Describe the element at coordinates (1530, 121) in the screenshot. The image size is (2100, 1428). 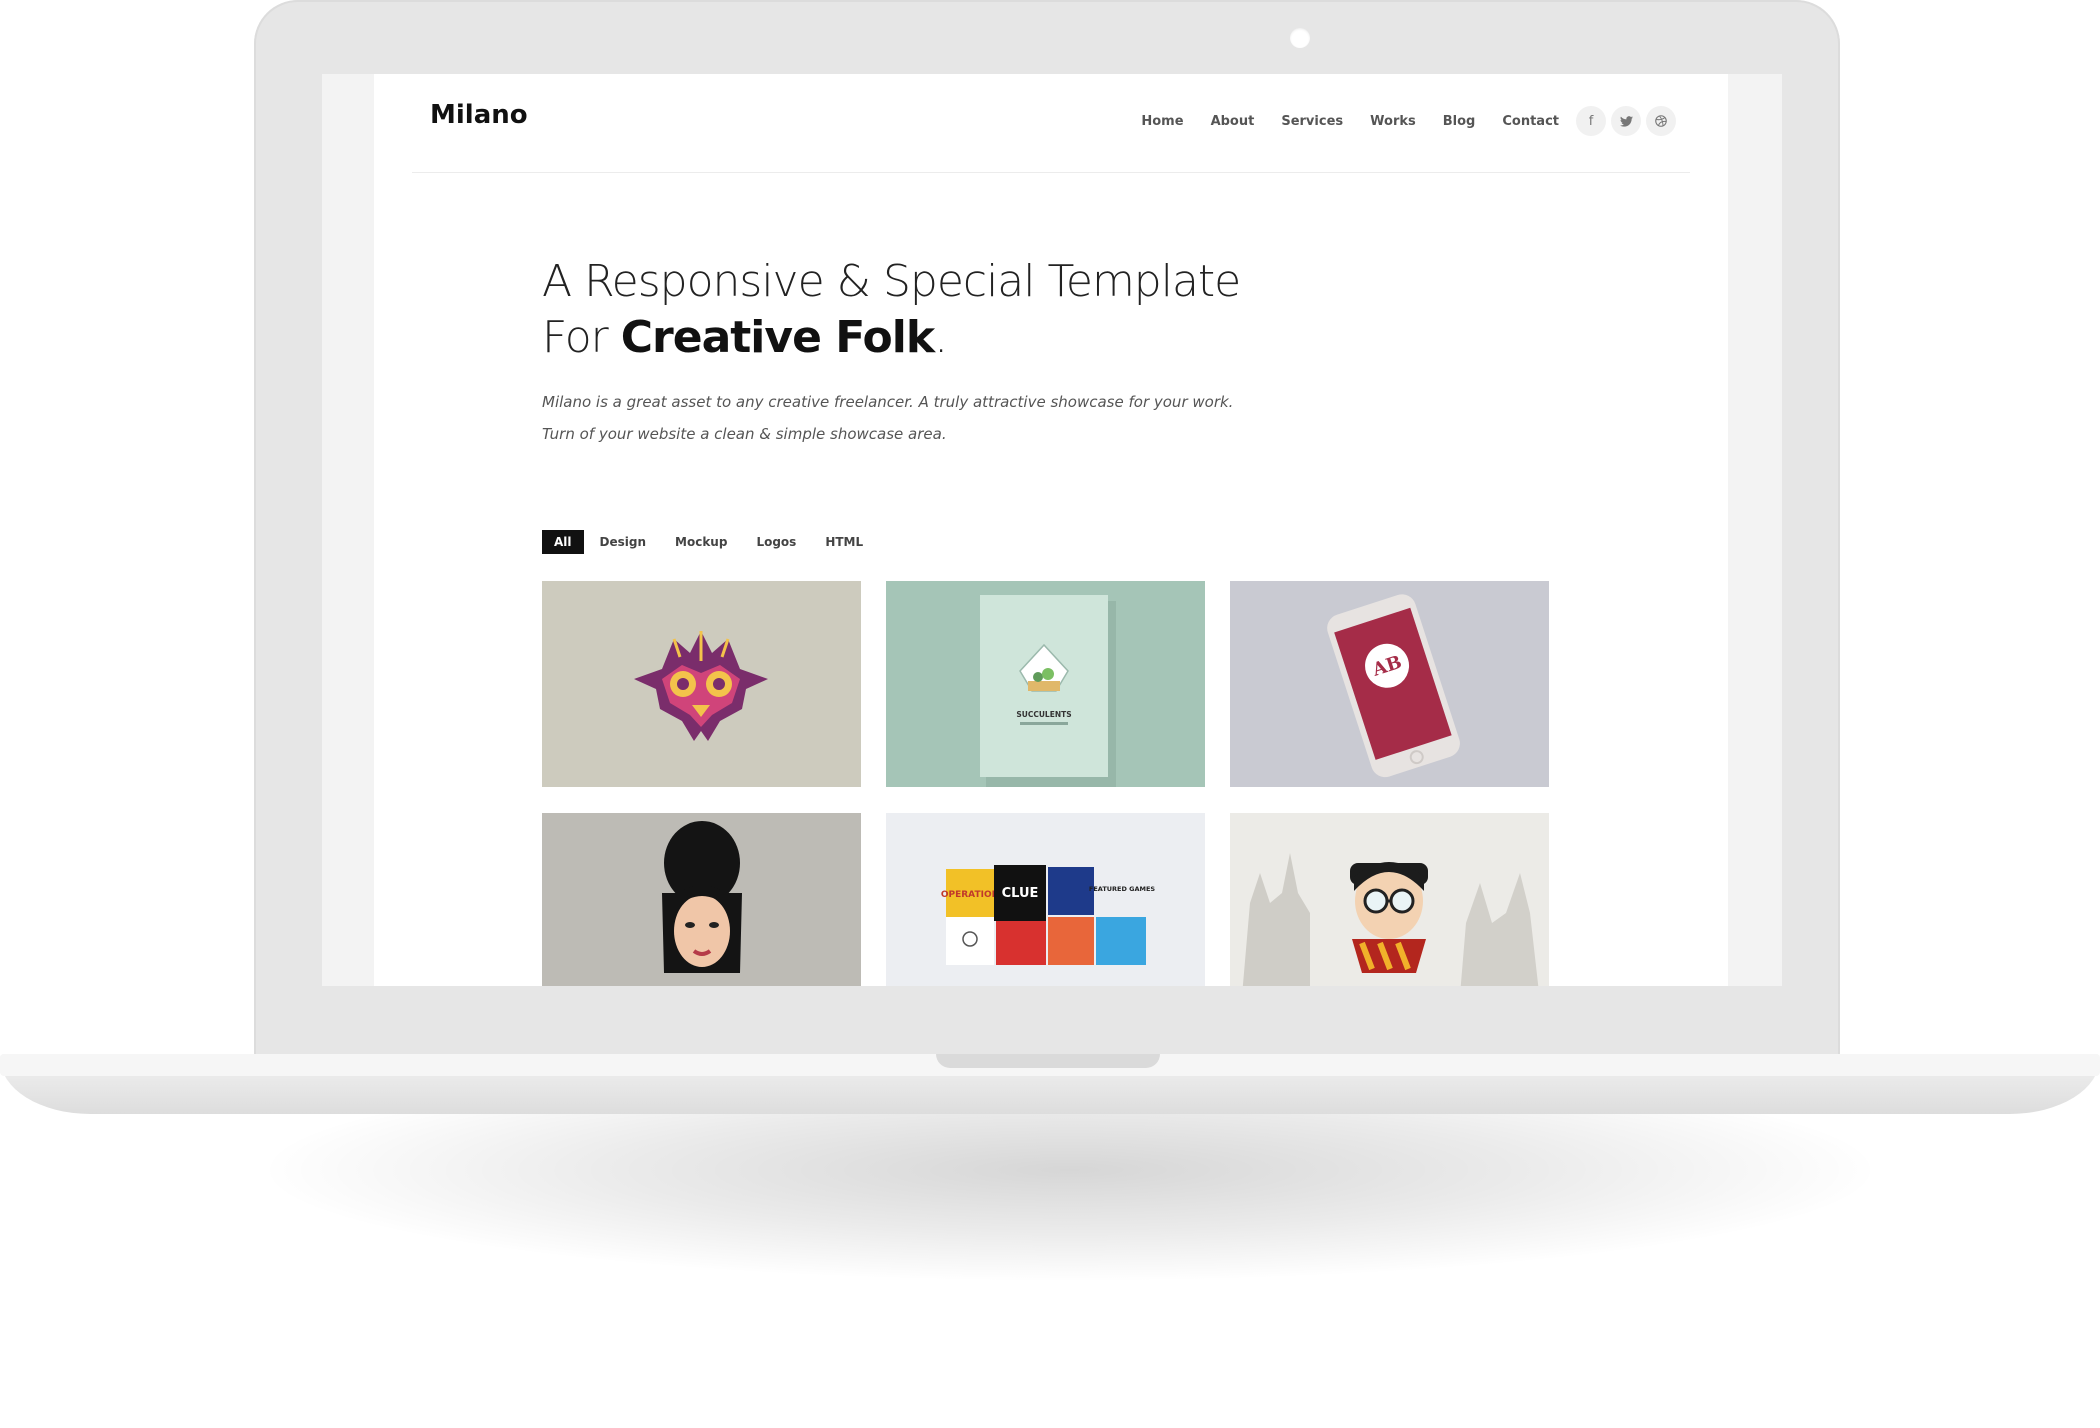
I see `nav-contact: Contact` at that location.